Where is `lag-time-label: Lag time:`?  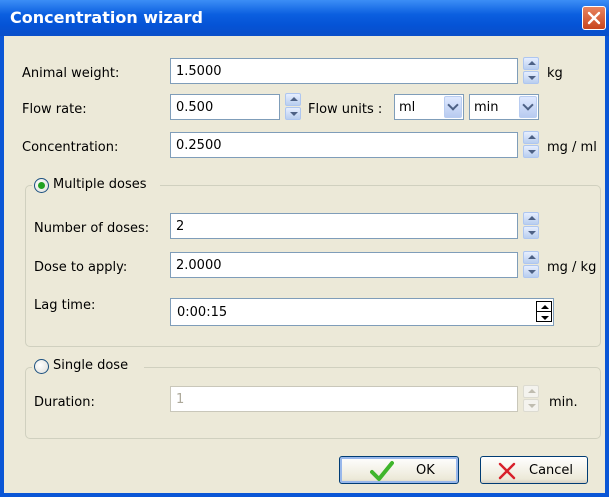
lag-time-label: Lag time: is located at coordinates (65, 305).